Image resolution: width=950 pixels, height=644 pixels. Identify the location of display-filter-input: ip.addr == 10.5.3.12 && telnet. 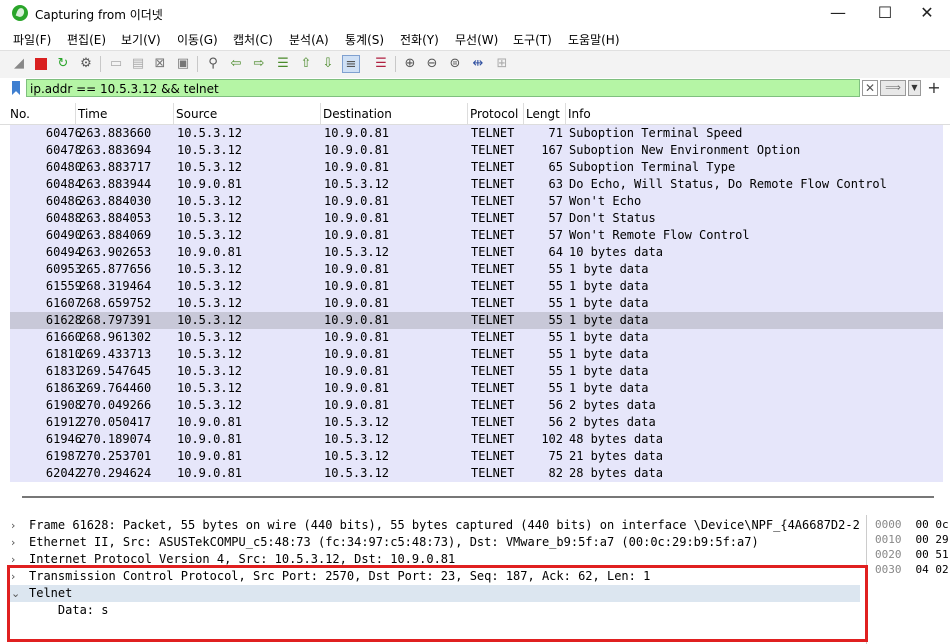
(443, 88).